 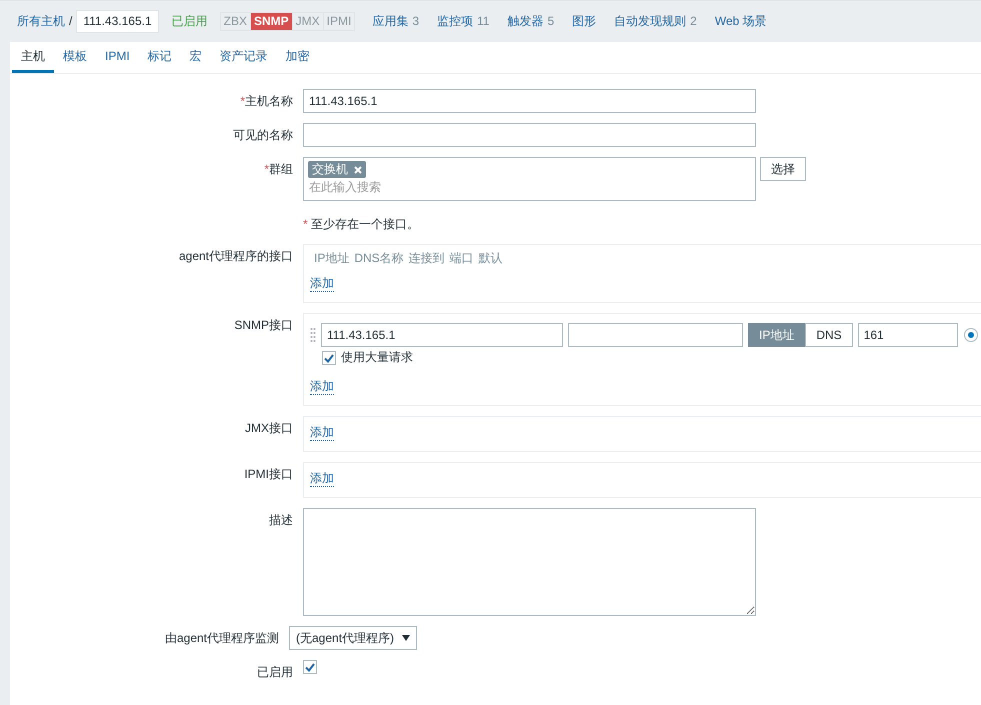 I want to click on column-header: IP地址, so click(x=332, y=258).